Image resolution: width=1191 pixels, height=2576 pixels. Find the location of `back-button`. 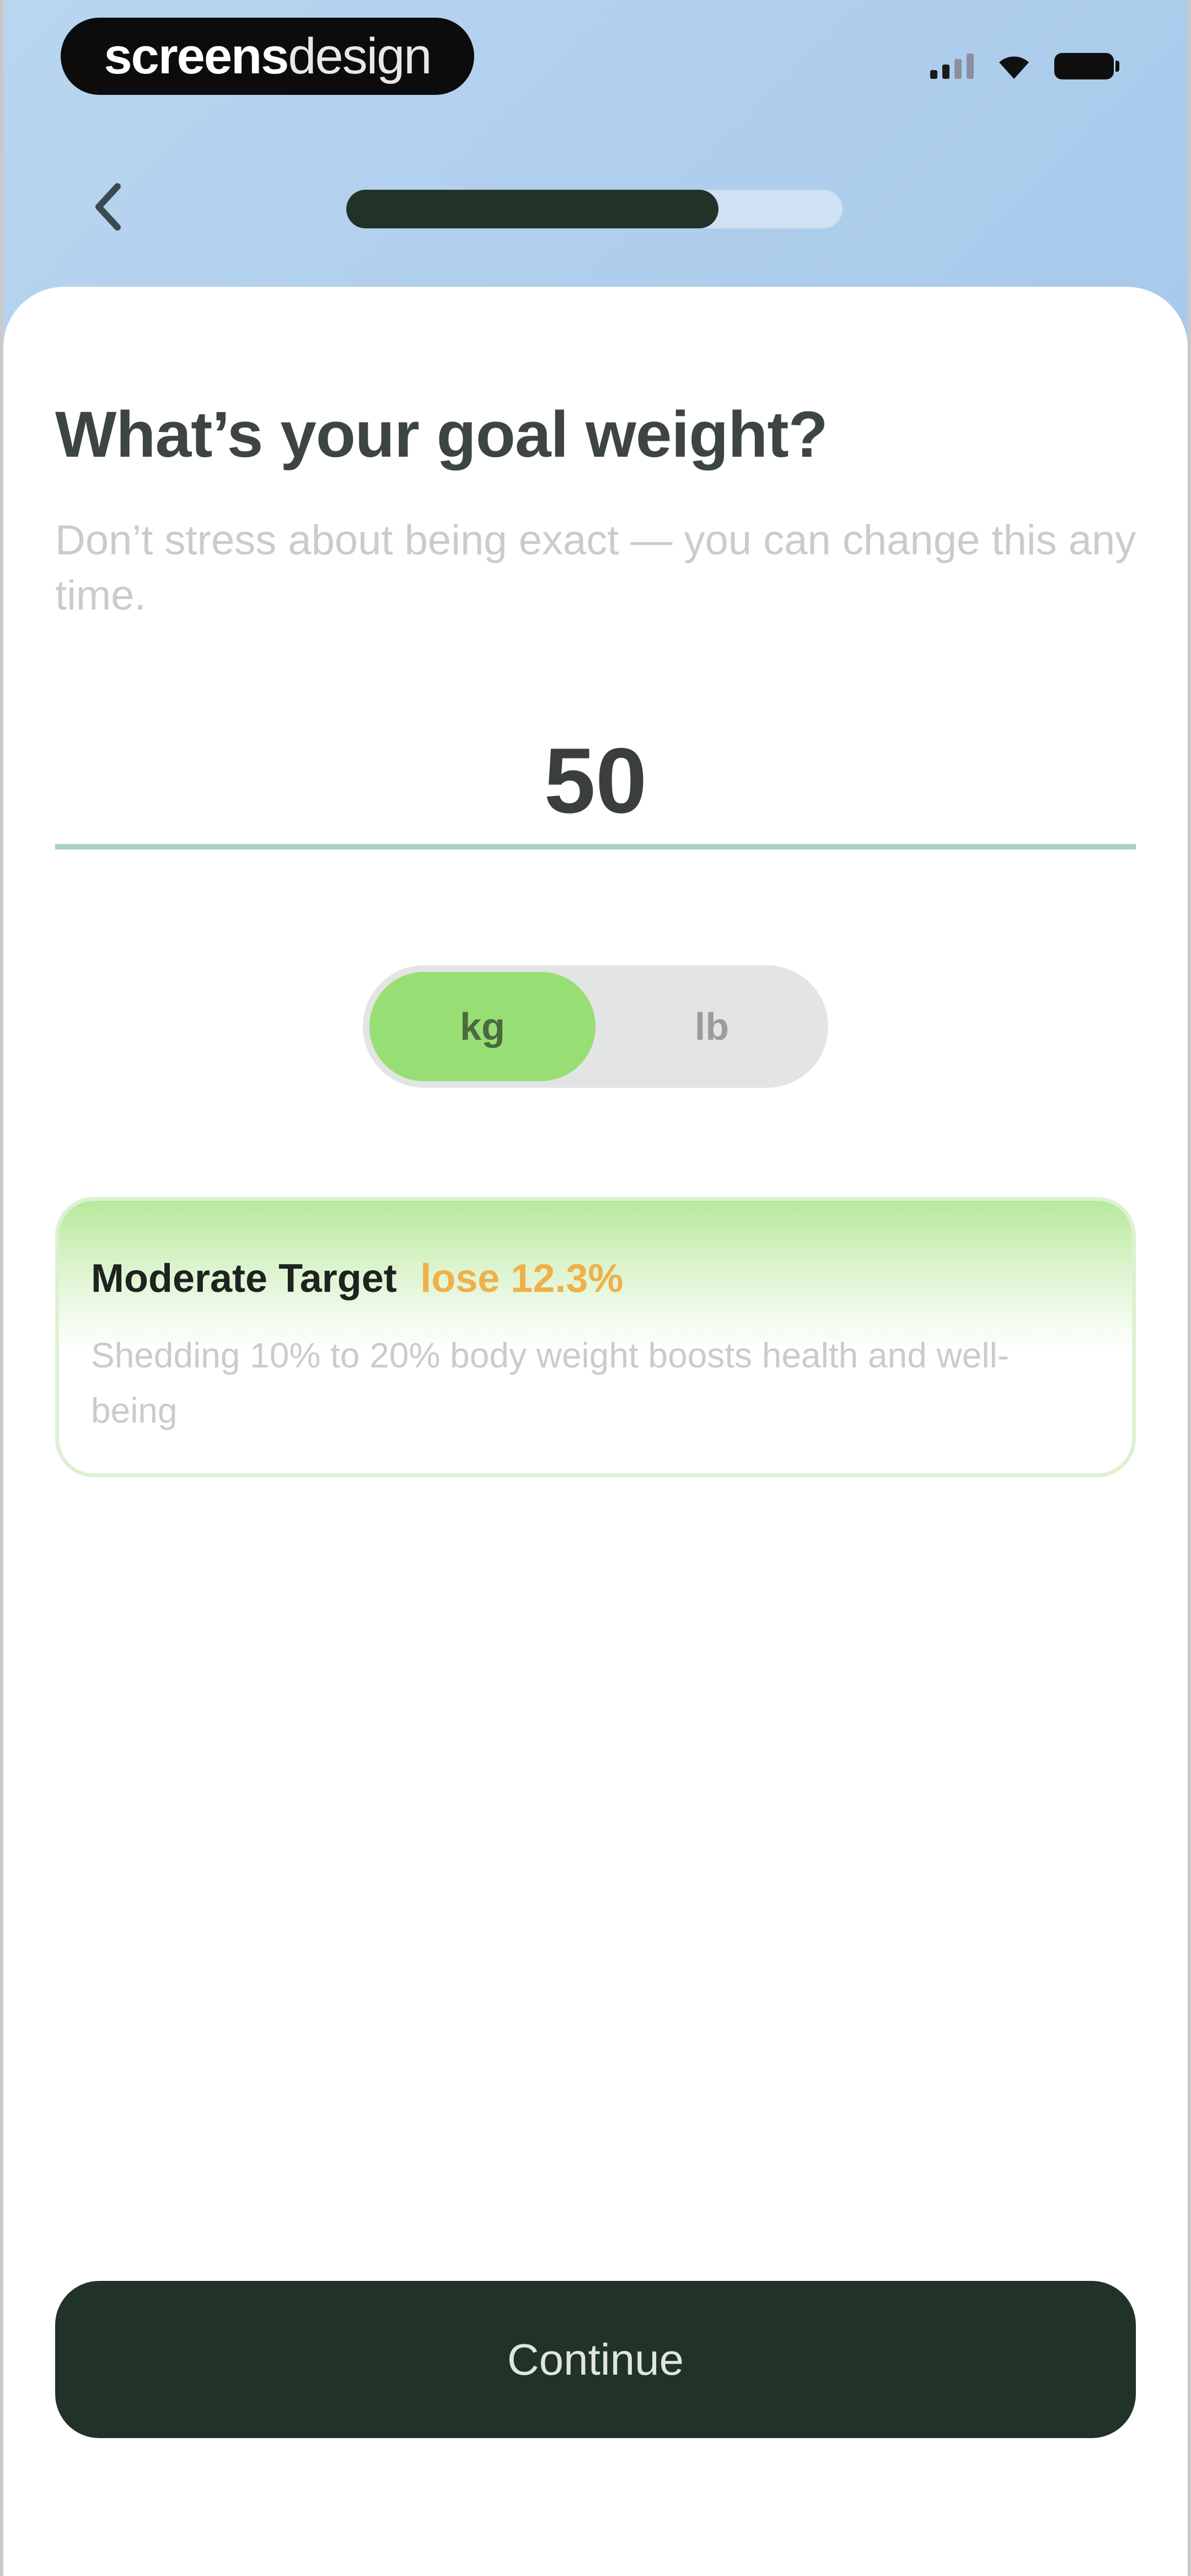

back-button is located at coordinates (108, 207).